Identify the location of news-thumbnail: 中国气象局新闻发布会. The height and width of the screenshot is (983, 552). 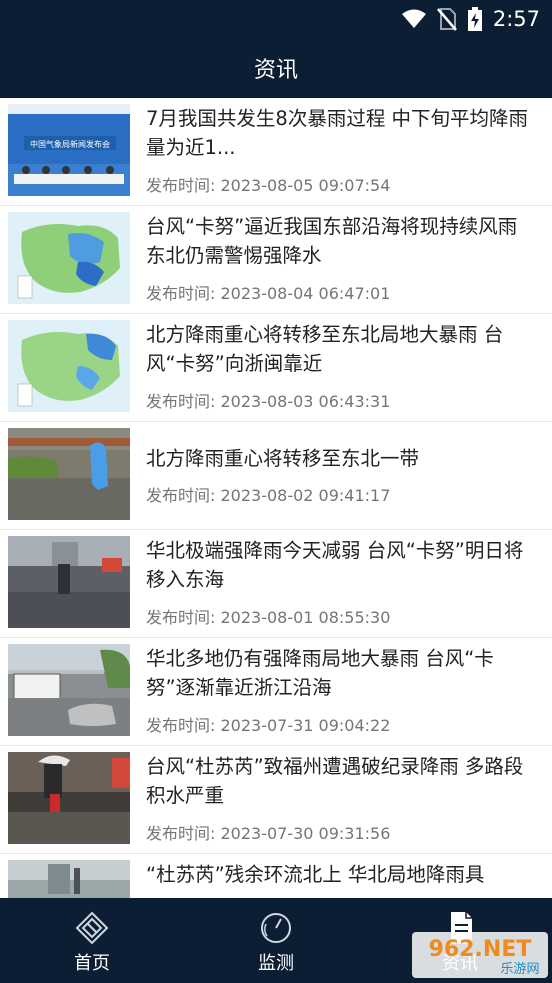
(69, 150).